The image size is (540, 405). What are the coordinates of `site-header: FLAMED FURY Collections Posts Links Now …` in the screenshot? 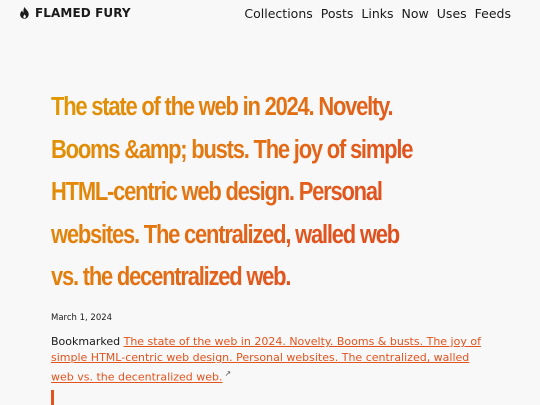 It's located at (270, 15).